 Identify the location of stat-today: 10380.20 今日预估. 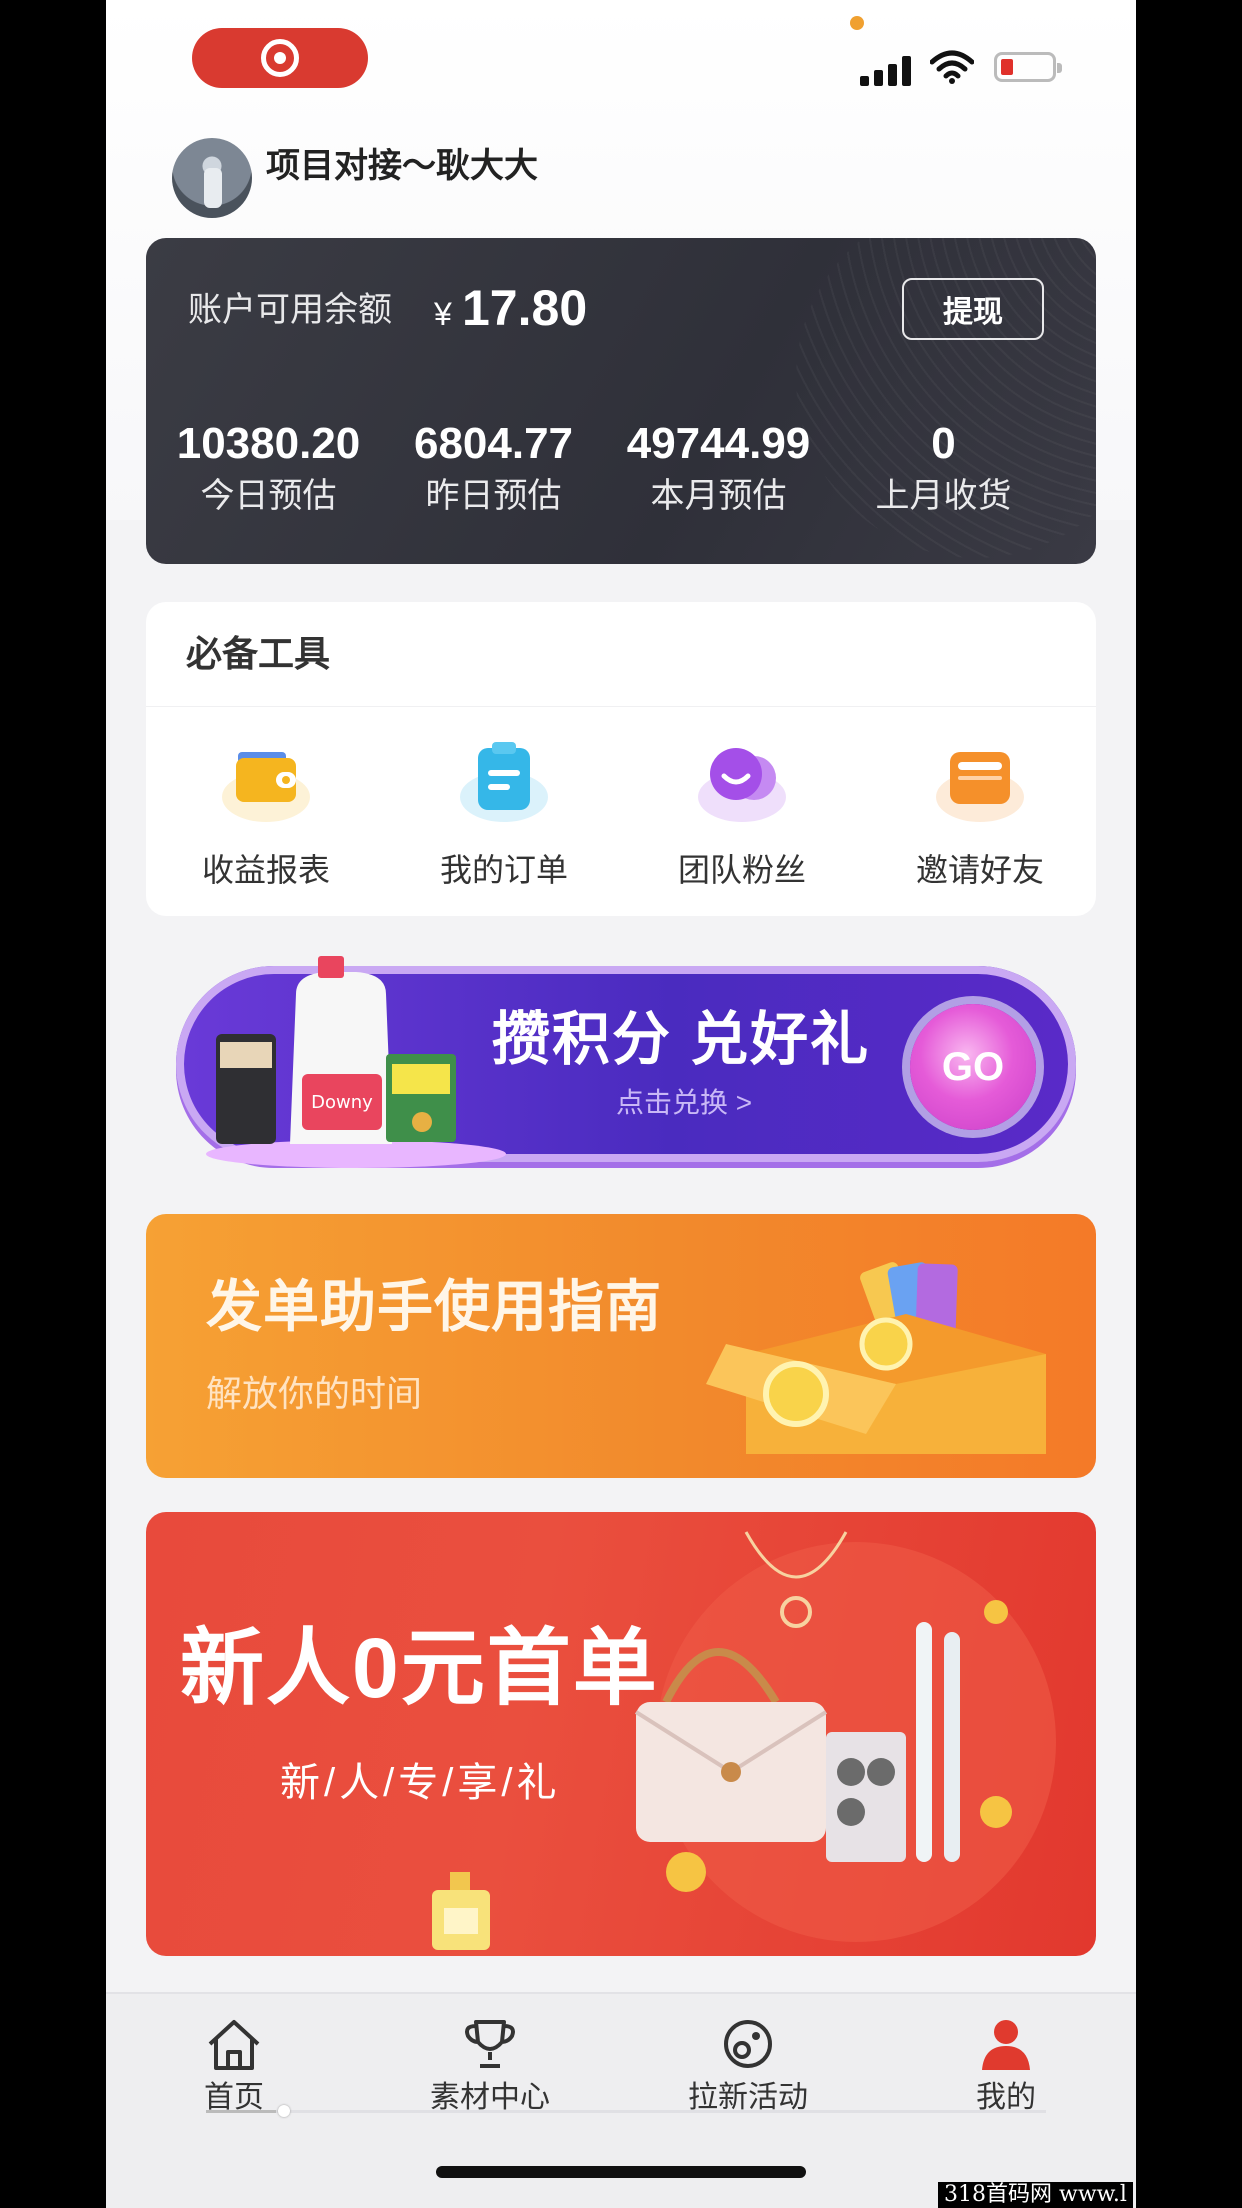
(268, 468).